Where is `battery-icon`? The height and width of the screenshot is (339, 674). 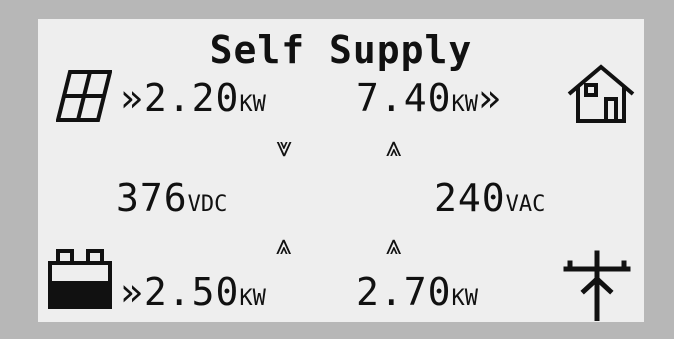
battery-icon is located at coordinates (80, 279).